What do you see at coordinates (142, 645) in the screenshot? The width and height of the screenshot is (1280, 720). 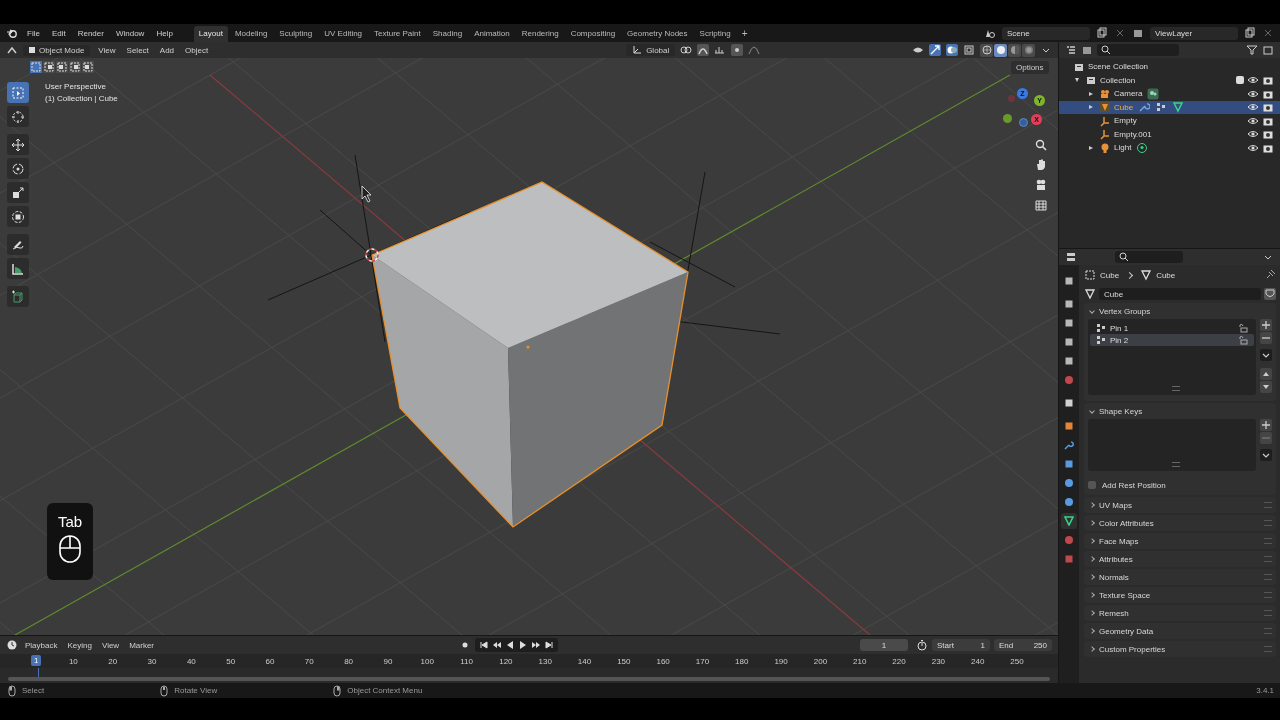 I see `menu-item: Marker` at bounding box center [142, 645].